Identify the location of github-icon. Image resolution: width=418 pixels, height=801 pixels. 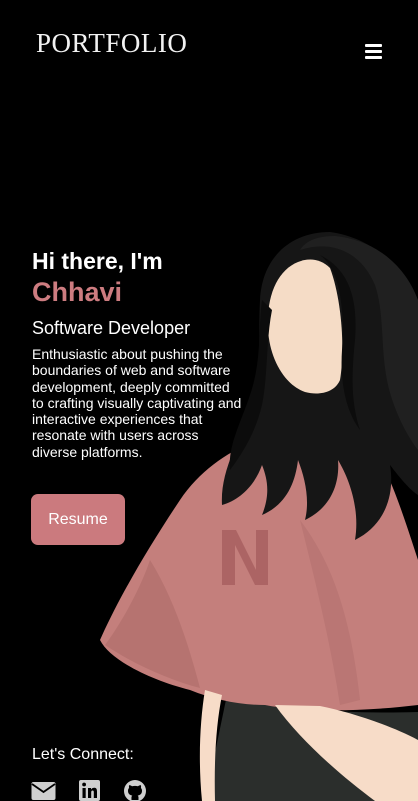
(136, 789).